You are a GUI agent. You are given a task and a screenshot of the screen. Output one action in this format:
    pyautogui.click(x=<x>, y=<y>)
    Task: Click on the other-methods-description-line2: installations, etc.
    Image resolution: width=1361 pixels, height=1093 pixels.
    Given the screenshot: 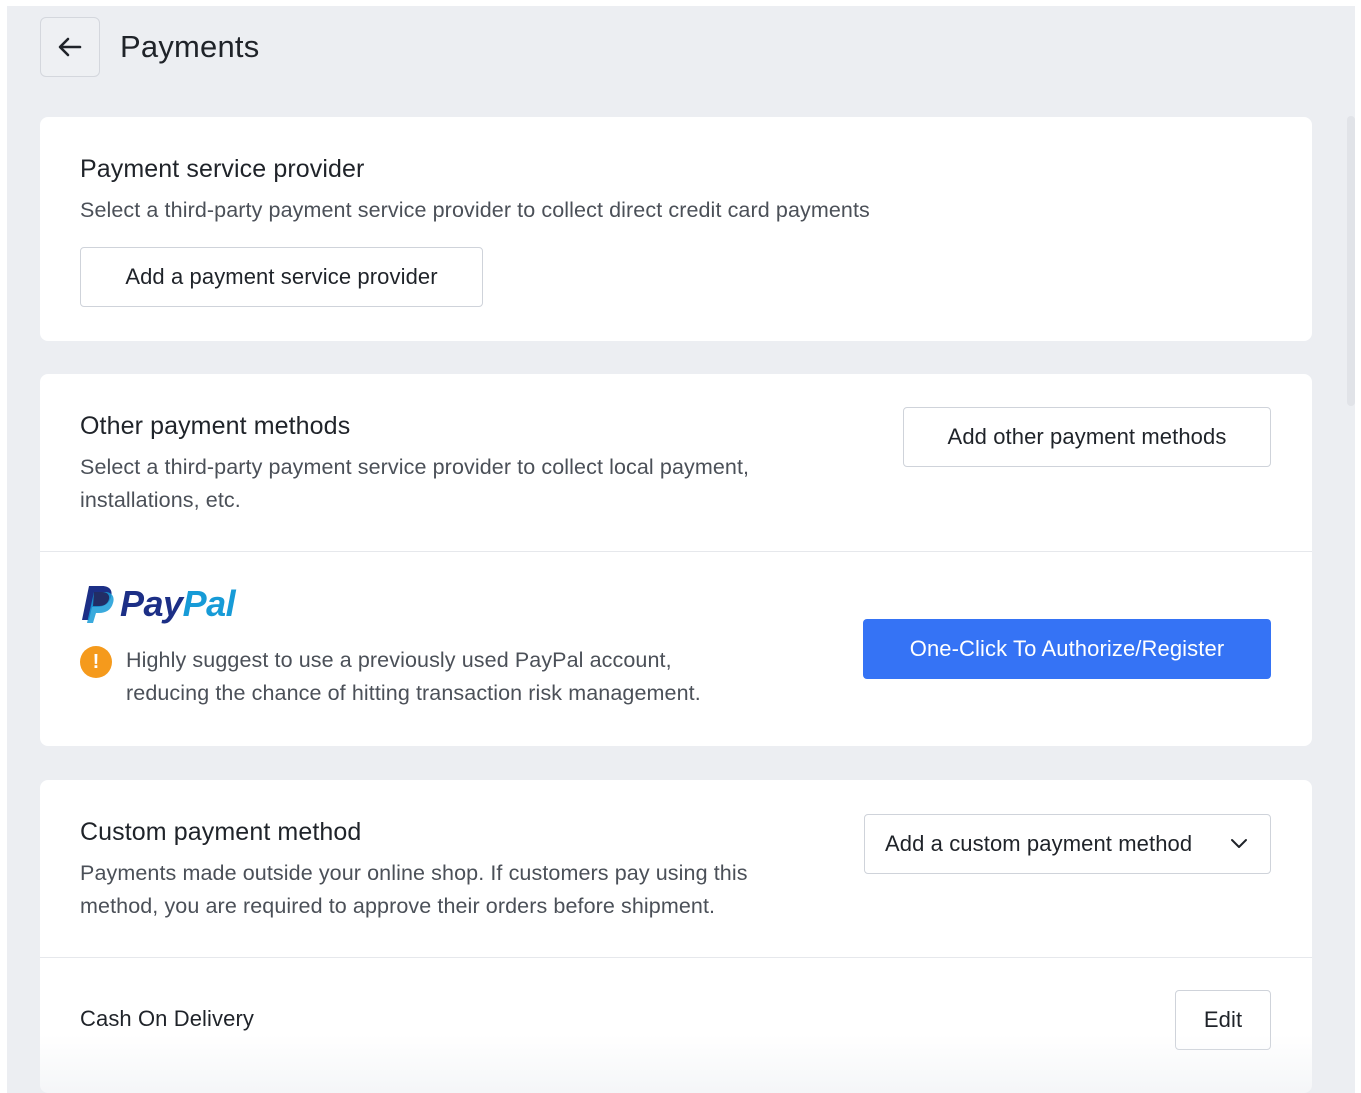 What is the action you would take?
    pyautogui.click(x=160, y=500)
    